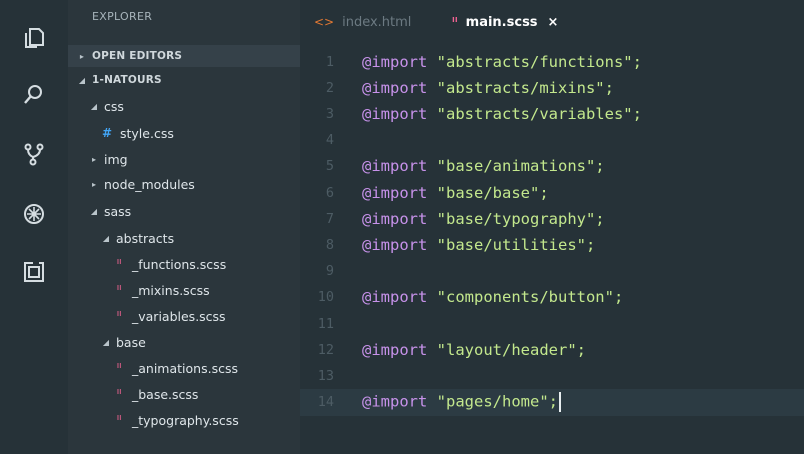 This screenshot has width=804, height=454. I want to click on code-text: @import "base/utilities";, so click(478, 245).